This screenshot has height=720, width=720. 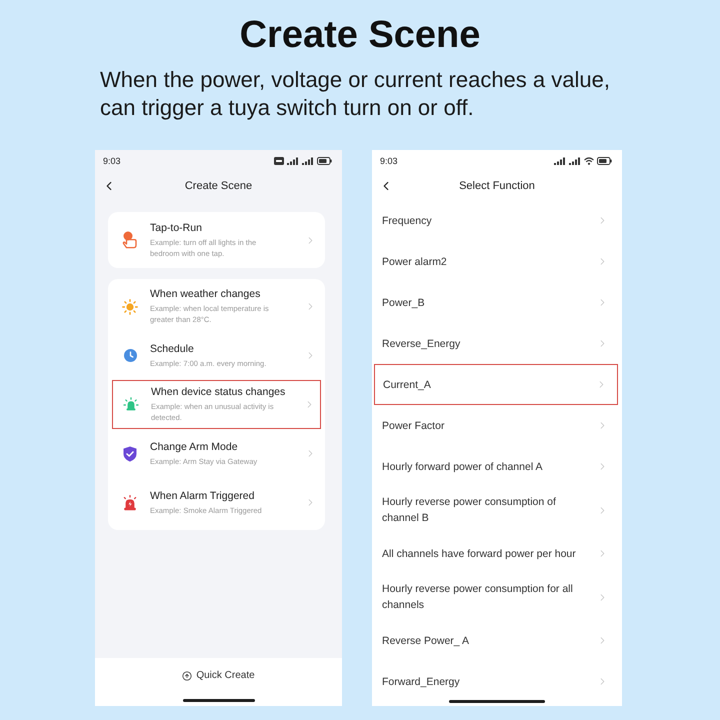 What do you see at coordinates (355, 94) in the screenshot?
I see `page-description: When the power, voltage or current reaches a value, can trigger a tuya switch turn on or off.` at bounding box center [355, 94].